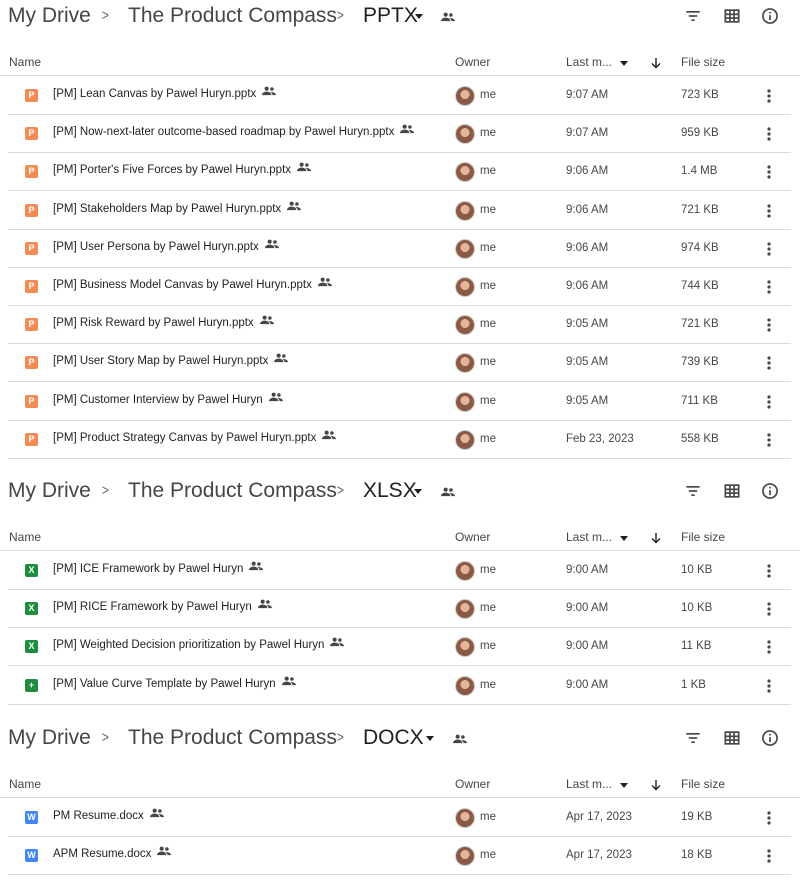  What do you see at coordinates (105, 490) in the screenshot?
I see `chevron-right-icon: >` at bounding box center [105, 490].